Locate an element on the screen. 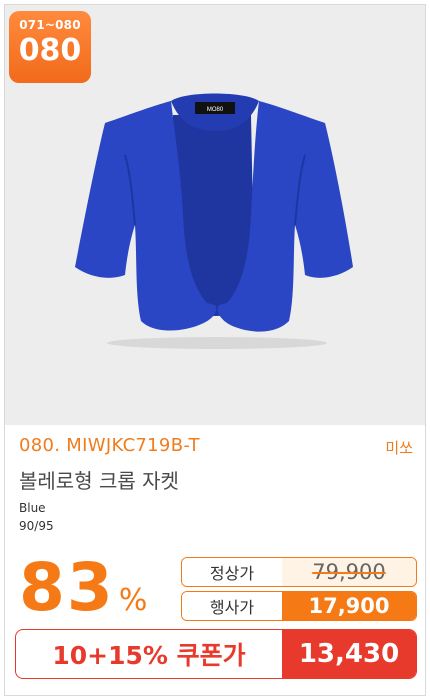  shadow is located at coordinates (217, 343).